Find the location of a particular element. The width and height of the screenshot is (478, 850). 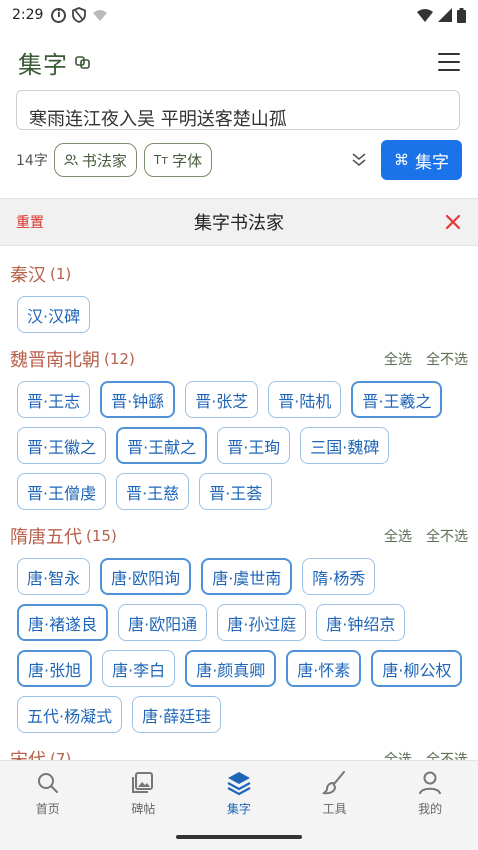

calligrapher-chip: 唐·欧阳通 is located at coordinates (163, 622).